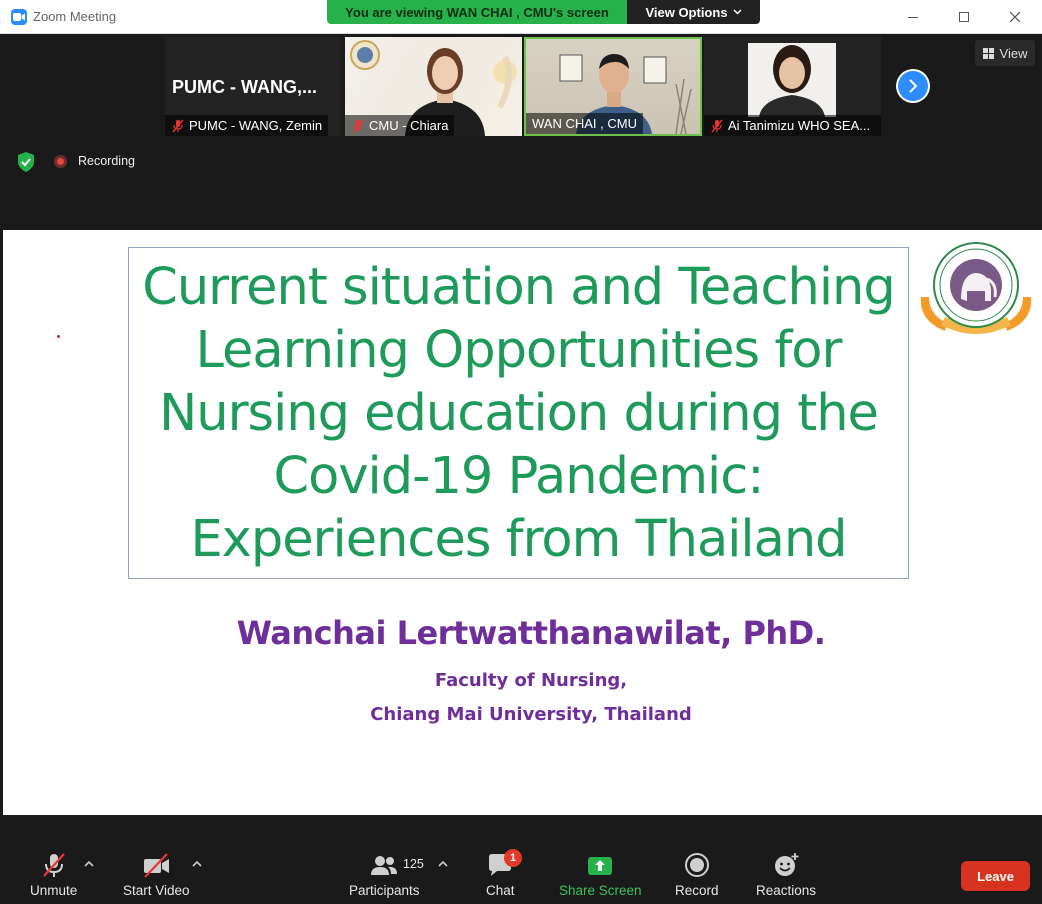 The width and height of the screenshot is (1042, 904). What do you see at coordinates (531, 633) in the screenshot?
I see `slide-author: Wanchai Lertwatthanawilat, PhD.` at bounding box center [531, 633].